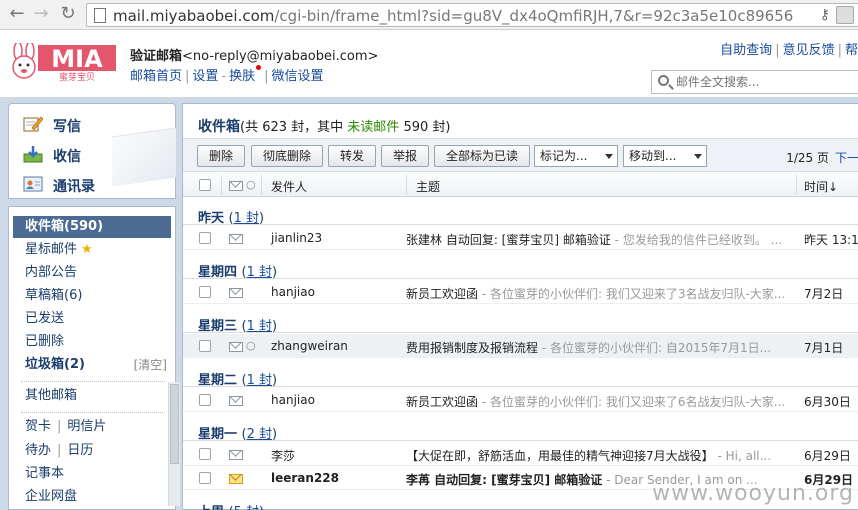 The height and width of the screenshot is (510, 858). What do you see at coordinates (293, 400) in the screenshot?
I see `row-sender: hanjiao` at bounding box center [293, 400].